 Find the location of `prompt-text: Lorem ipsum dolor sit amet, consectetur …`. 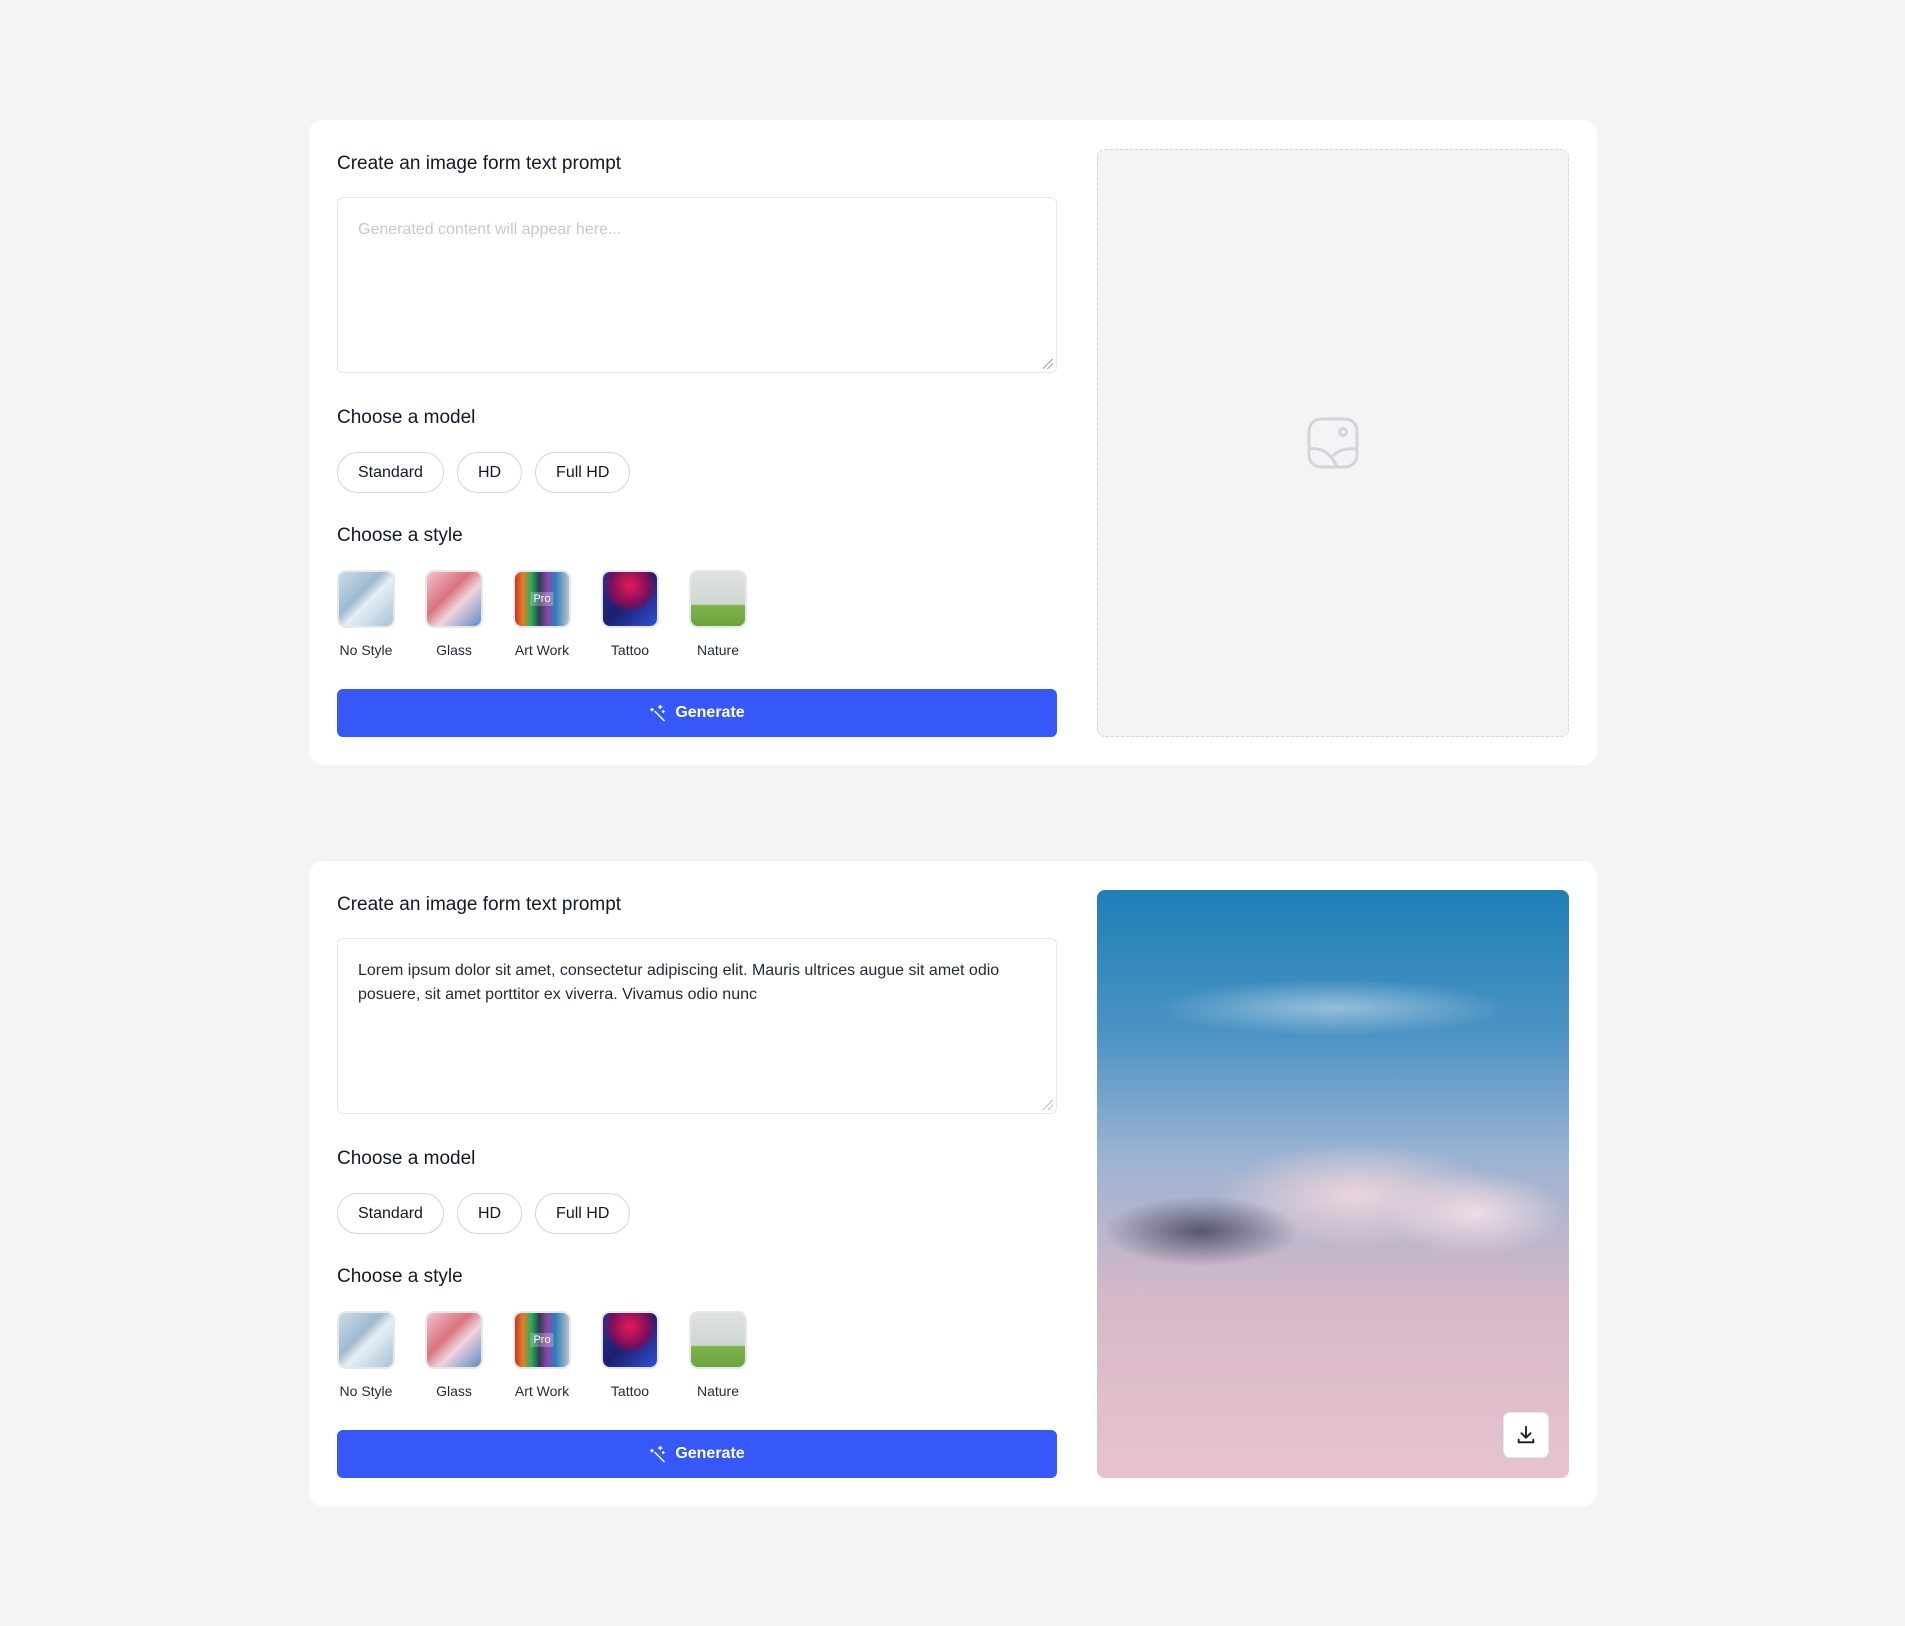

prompt-text: Lorem ipsum dolor sit amet, consectetur … is located at coordinates (679, 982).